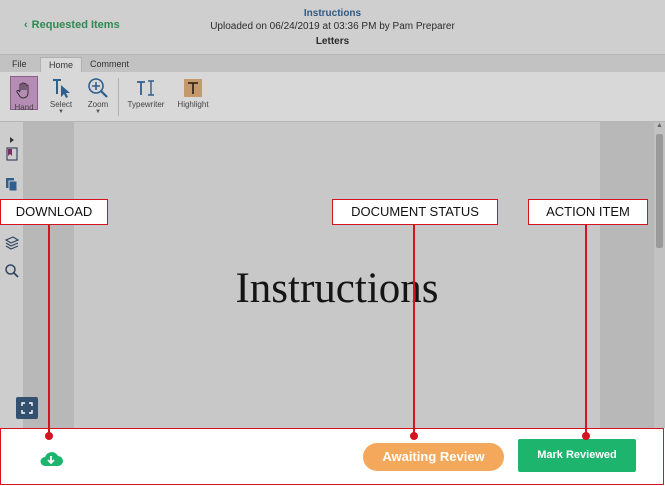 The width and height of the screenshot is (665, 486). I want to click on document-title: Instructions, so click(332, 13).